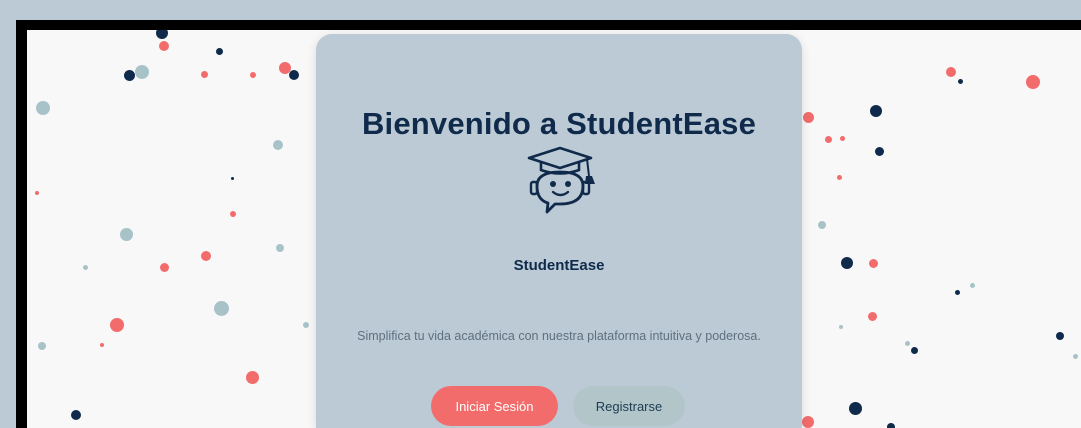 This screenshot has height=428, width=1081. I want to click on page-title: Bienvenido a StudentEase, so click(559, 123).